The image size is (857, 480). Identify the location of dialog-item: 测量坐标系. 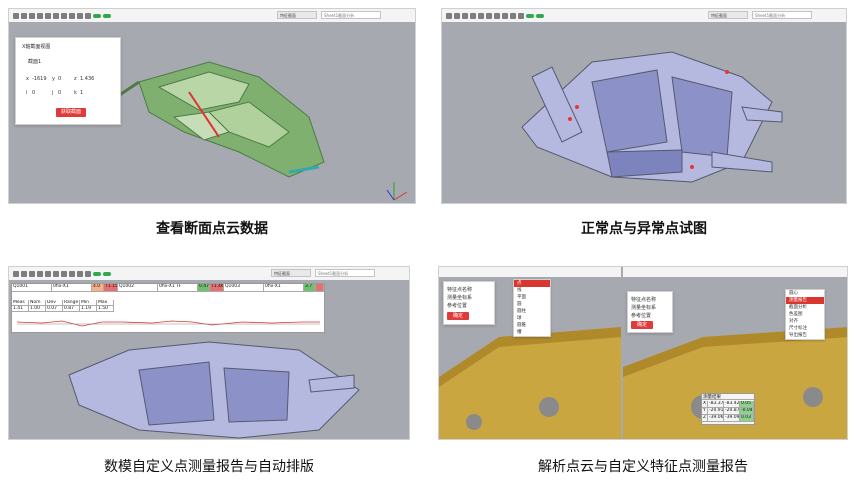
(644, 308).